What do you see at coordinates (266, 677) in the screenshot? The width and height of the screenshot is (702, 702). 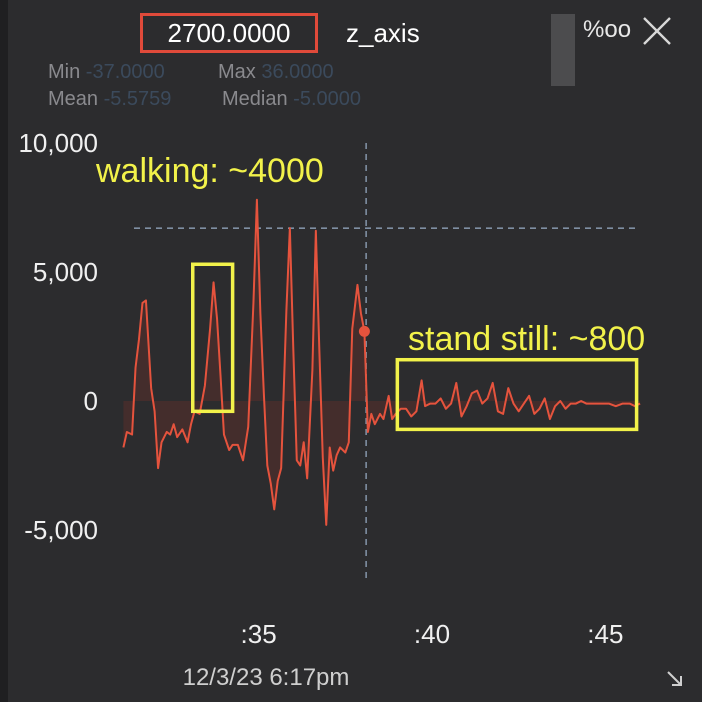 I see `x-axis-label: 12/3/23 6:17pm` at bounding box center [266, 677].